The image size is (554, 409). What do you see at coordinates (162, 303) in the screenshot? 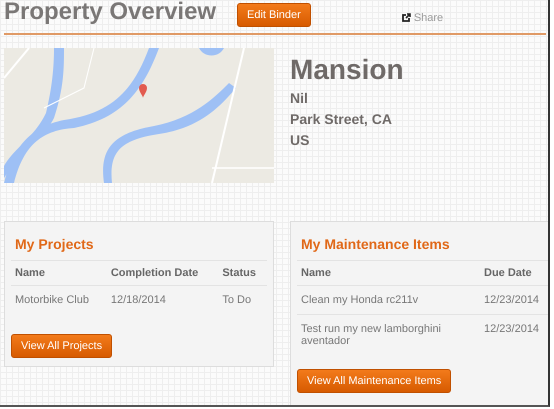
I see `table-cell: 12/18/2014` at bounding box center [162, 303].